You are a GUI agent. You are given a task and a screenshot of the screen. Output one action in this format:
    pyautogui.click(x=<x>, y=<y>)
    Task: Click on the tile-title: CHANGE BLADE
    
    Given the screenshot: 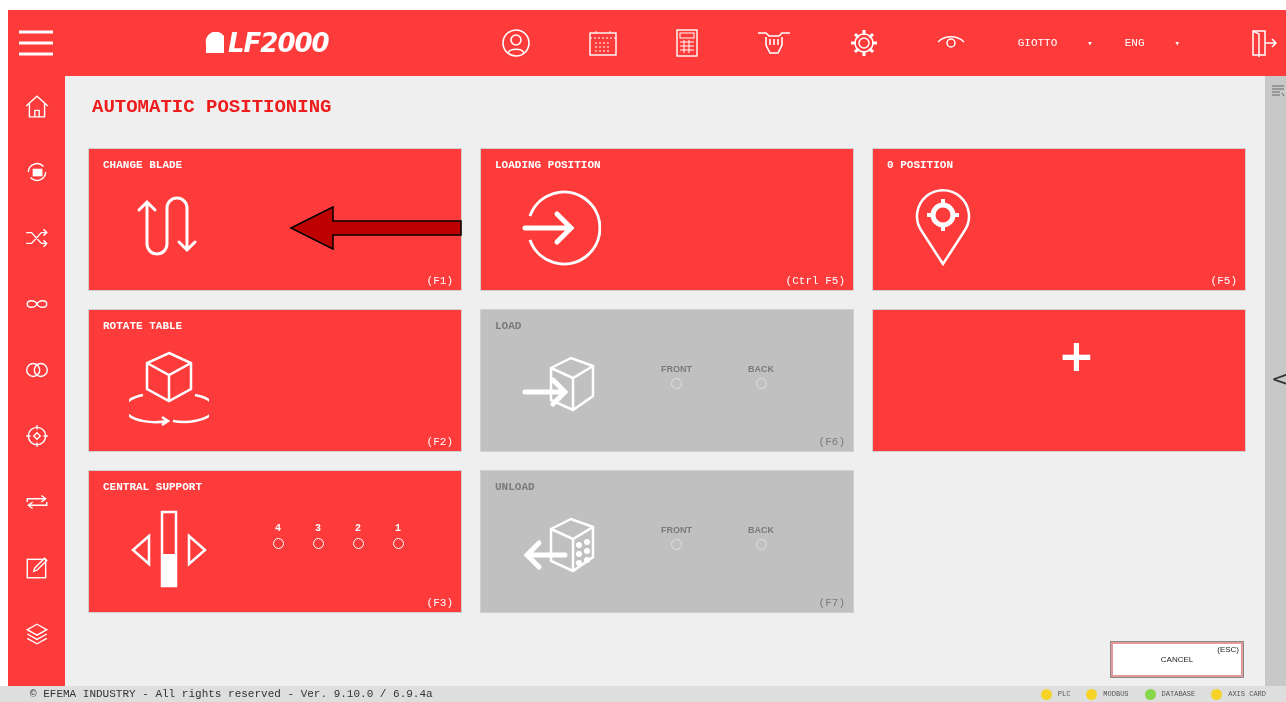 What is the action you would take?
    pyautogui.click(x=143, y=165)
    